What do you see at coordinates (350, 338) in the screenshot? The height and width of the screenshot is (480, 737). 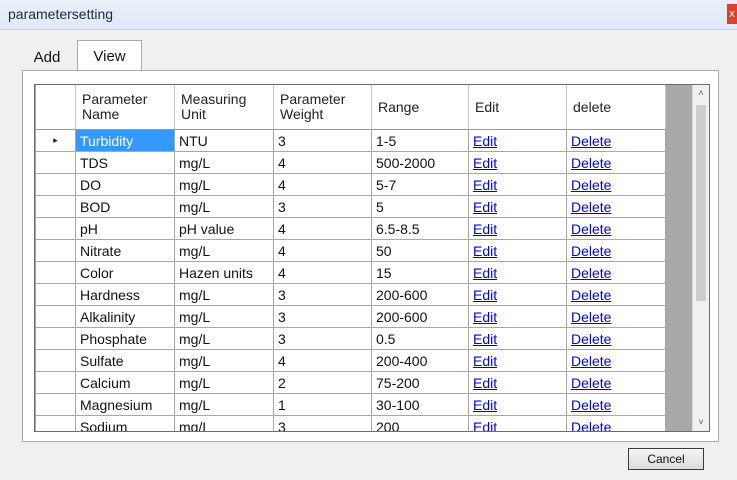 I see `table-row: Phosphate mg/L 3 0.5 Edit Delete` at bounding box center [350, 338].